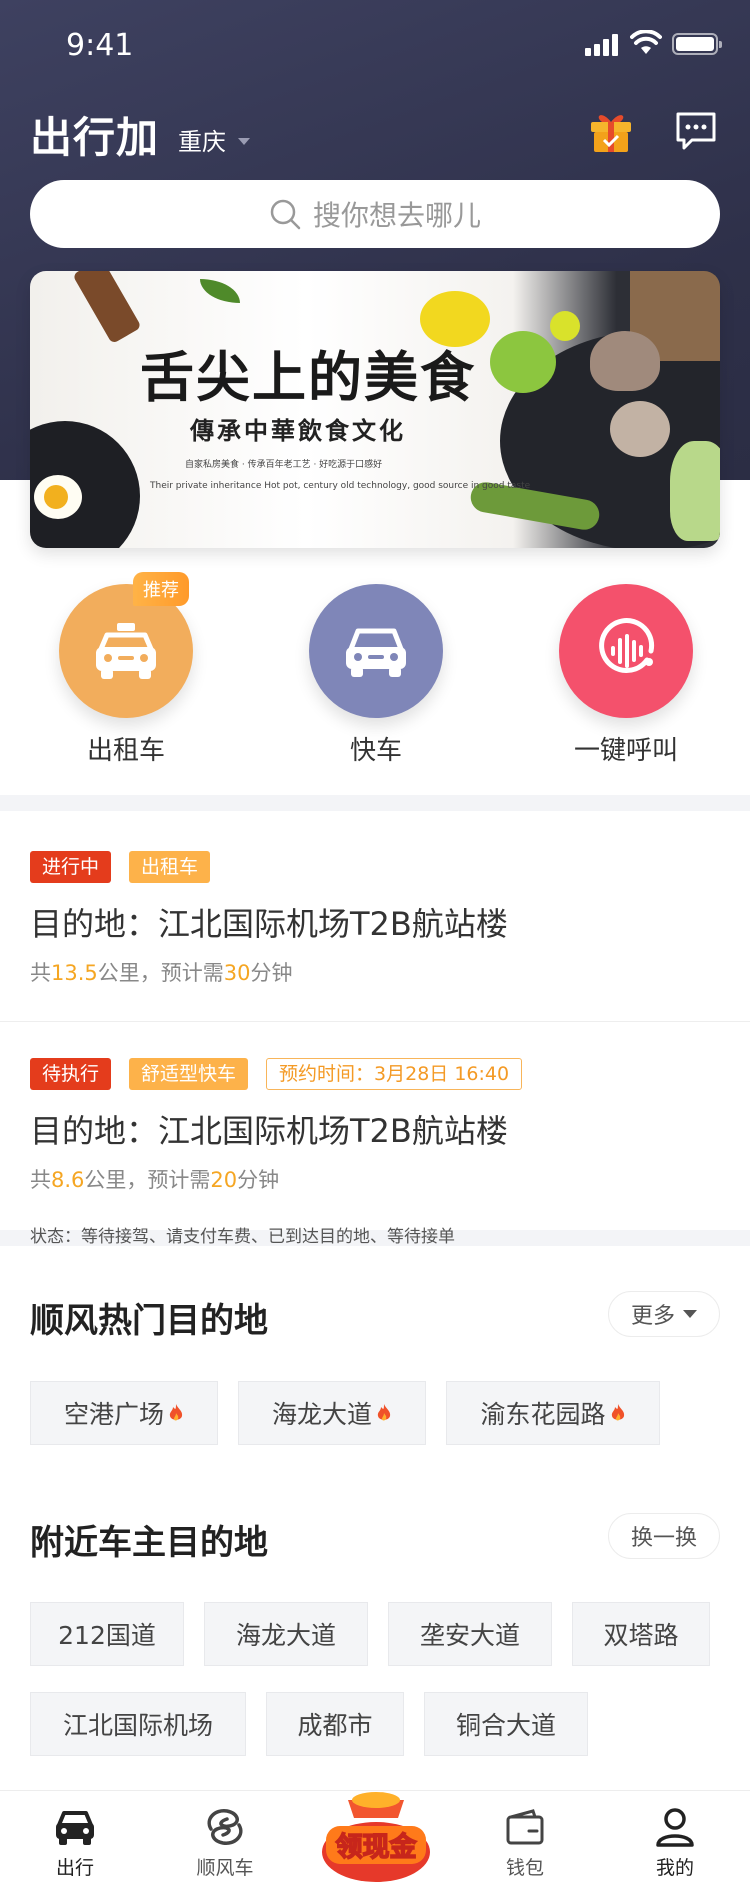 The image size is (750, 1887). I want to click on city-selector: 重庆, so click(214, 139).